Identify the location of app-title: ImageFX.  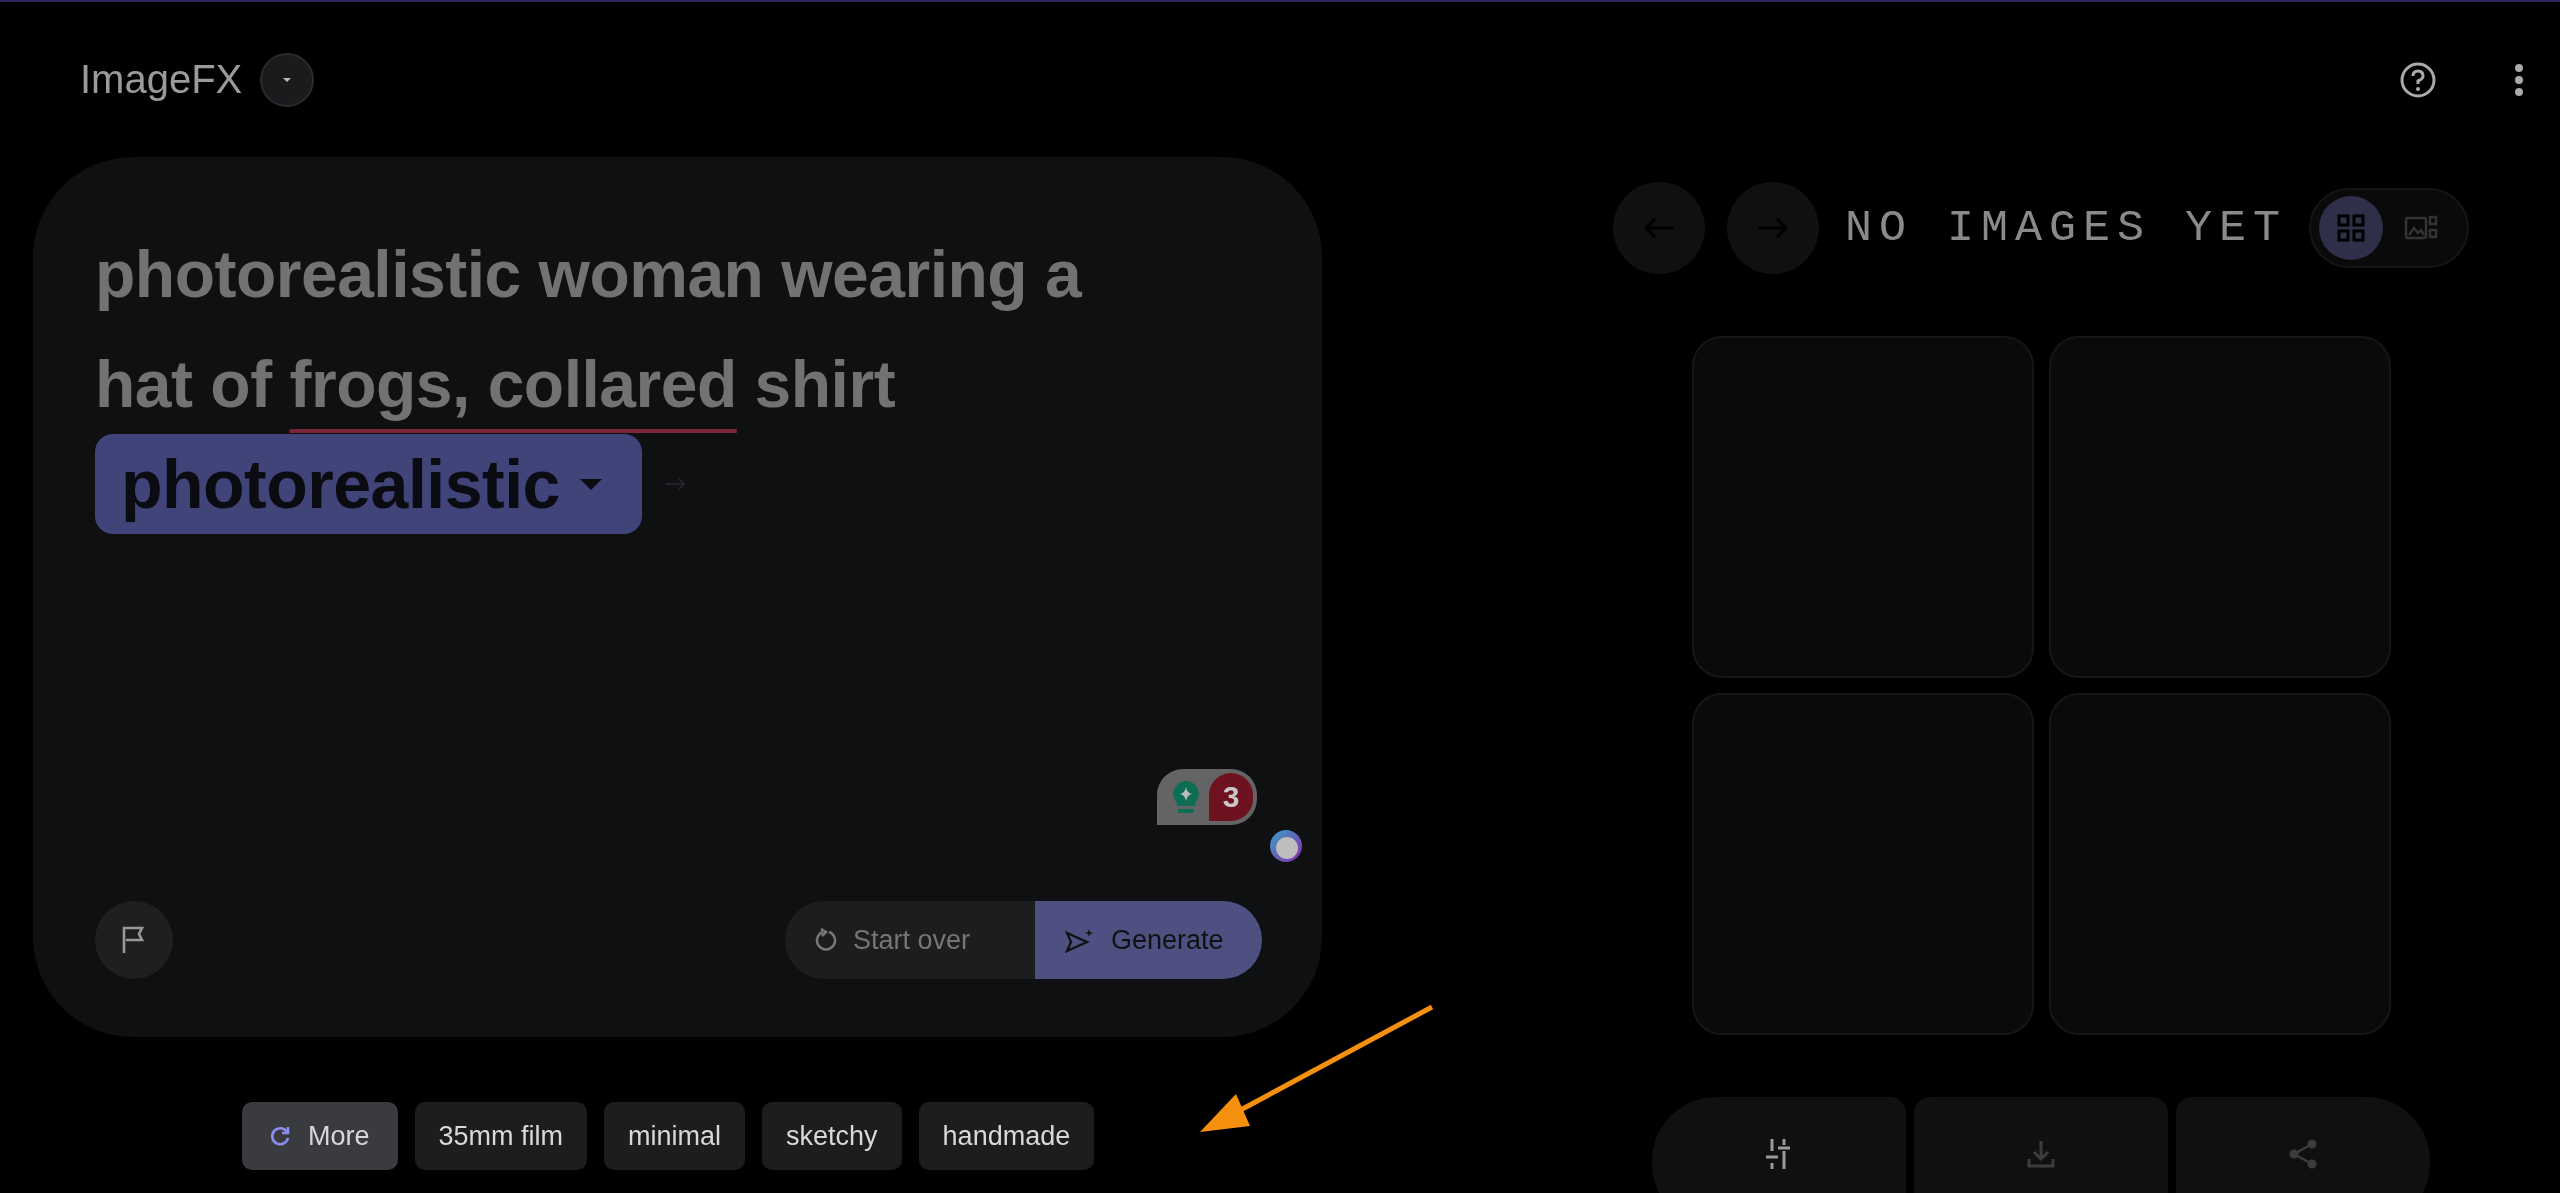
(161, 79).